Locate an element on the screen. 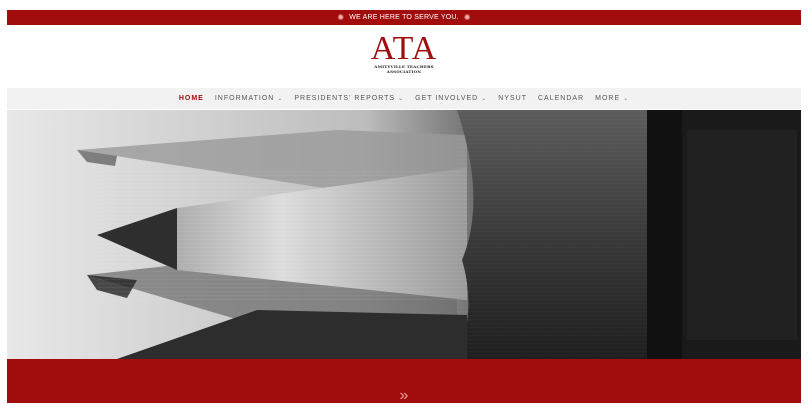 The image size is (808, 404). announcement-bar: ✺ WE ARE HERE TO SERVE YOU. ✺ is located at coordinates (404, 17).